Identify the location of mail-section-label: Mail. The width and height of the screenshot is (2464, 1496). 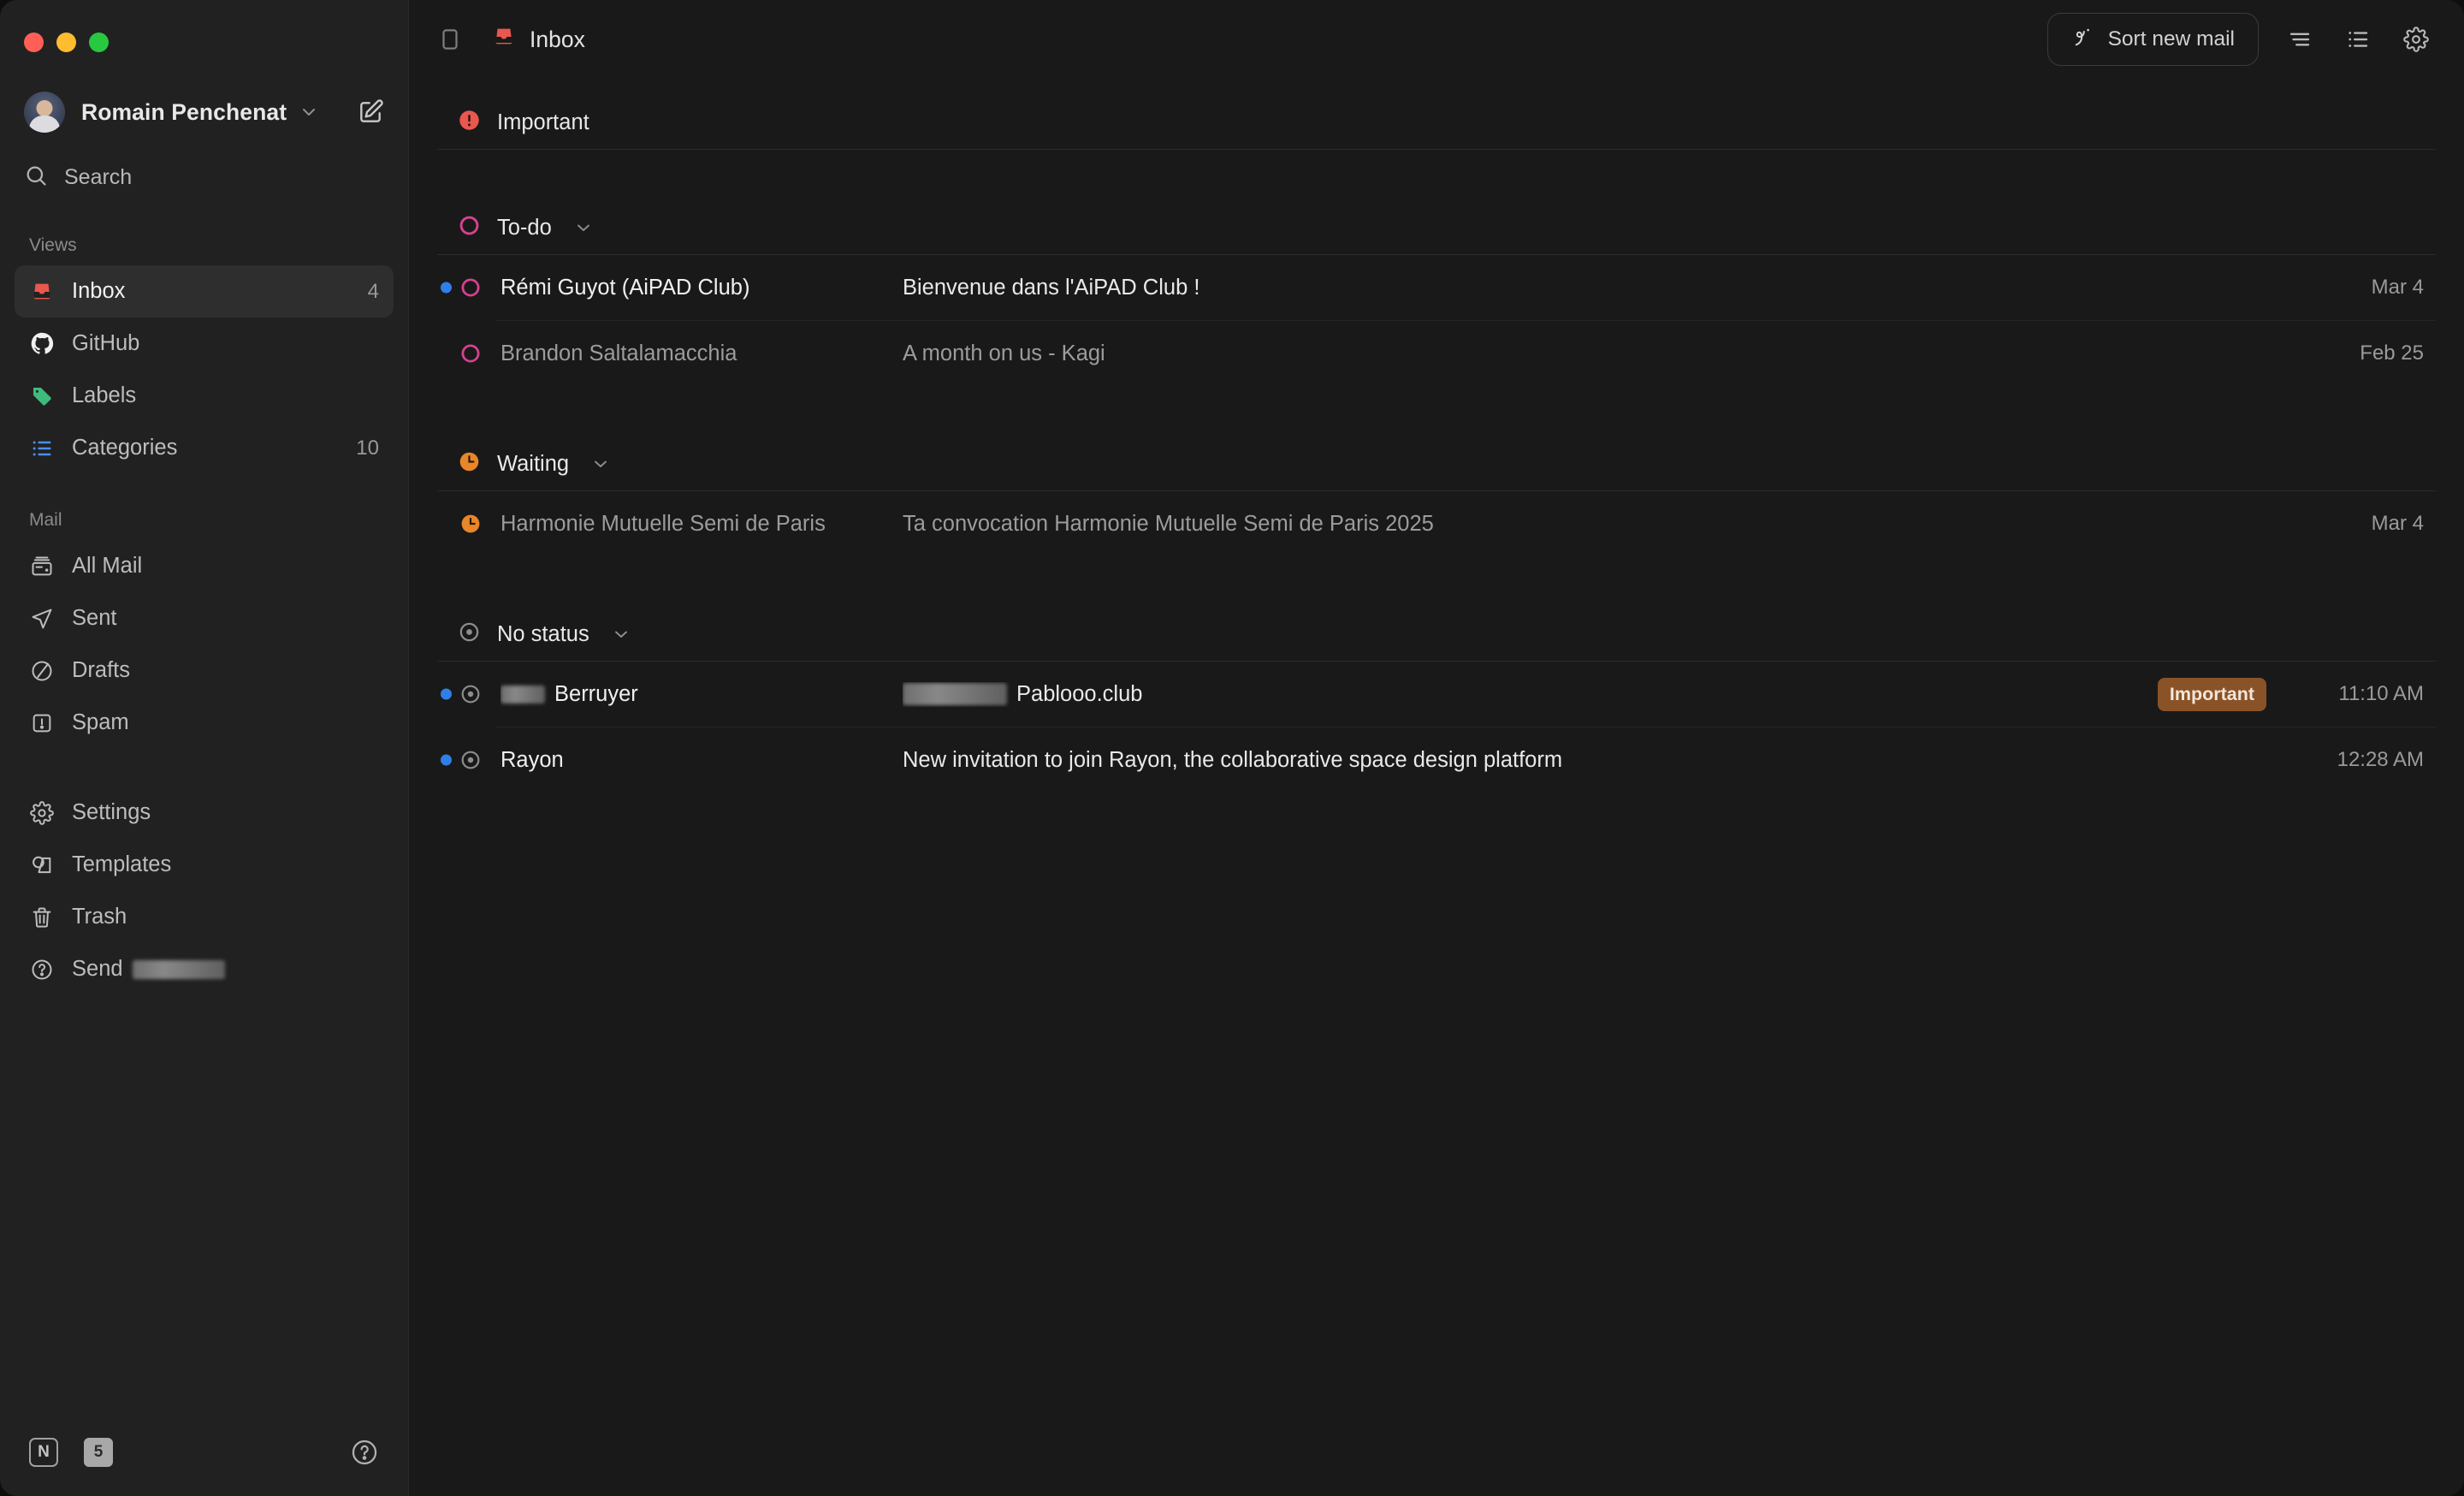
(45, 520).